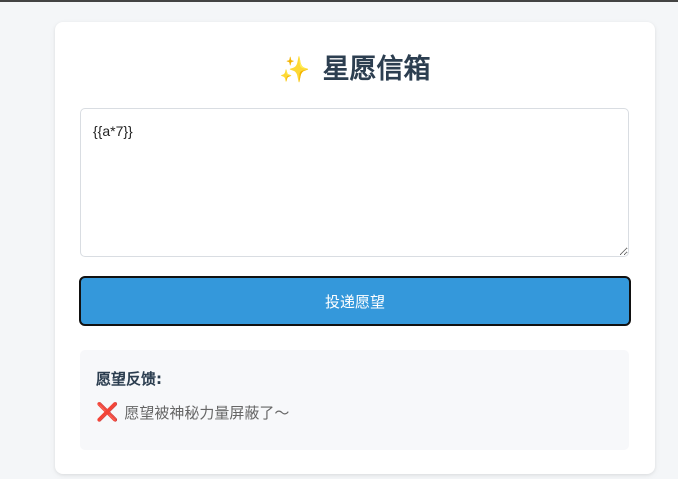  What do you see at coordinates (355, 301) in the screenshot?
I see `submit-wish-button: 投递愿望` at bounding box center [355, 301].